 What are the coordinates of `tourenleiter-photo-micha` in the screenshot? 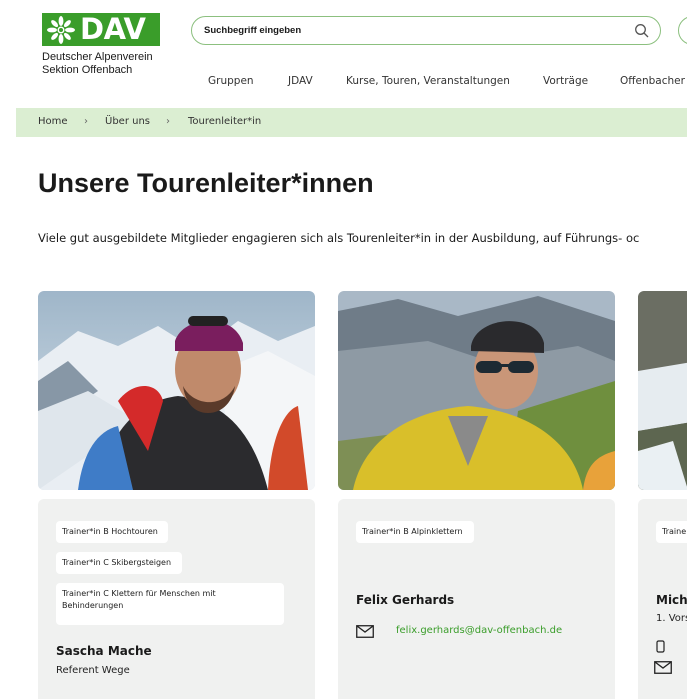 It's located at (662, 390).